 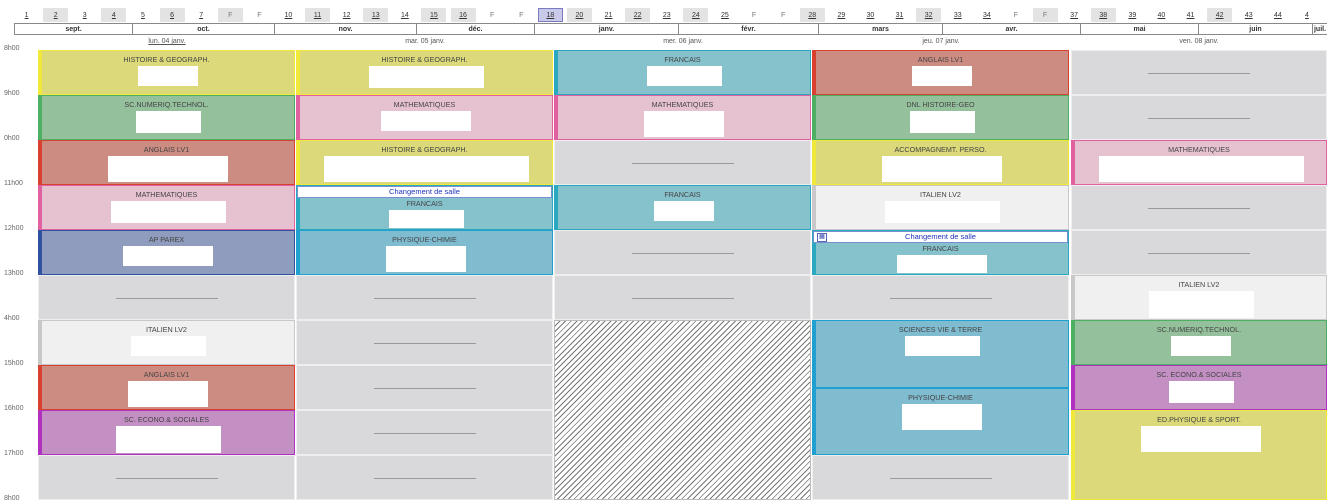 I want to click on redacted-detail, so click(x=168, y=122).